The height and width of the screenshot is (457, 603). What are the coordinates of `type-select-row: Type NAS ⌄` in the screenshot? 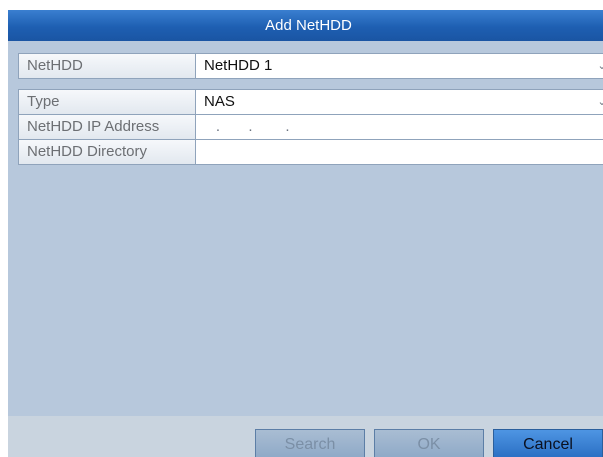 It's located at (310, 102).